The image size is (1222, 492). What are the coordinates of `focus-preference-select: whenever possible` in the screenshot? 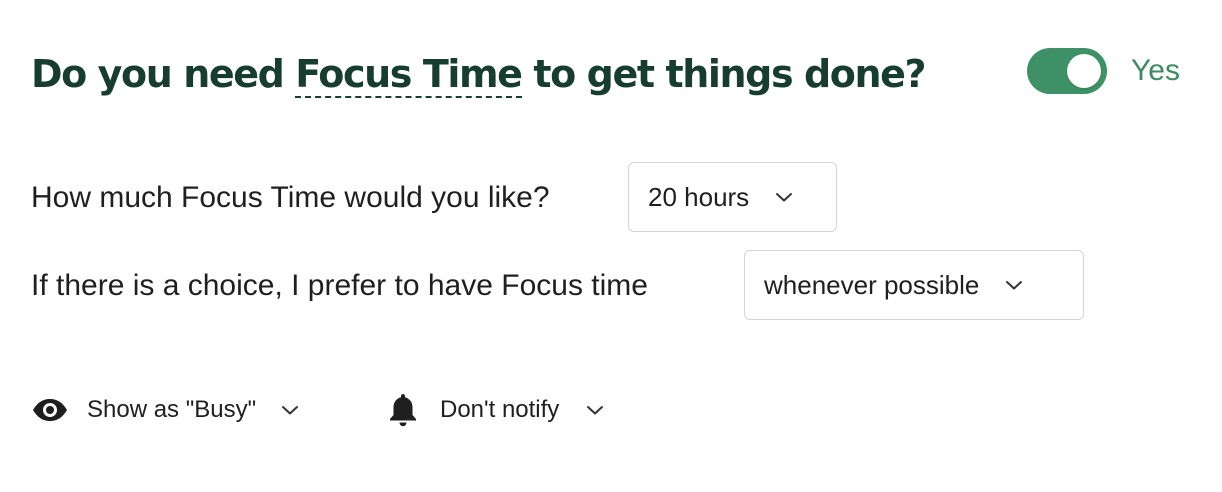 It's located at (914, 285).